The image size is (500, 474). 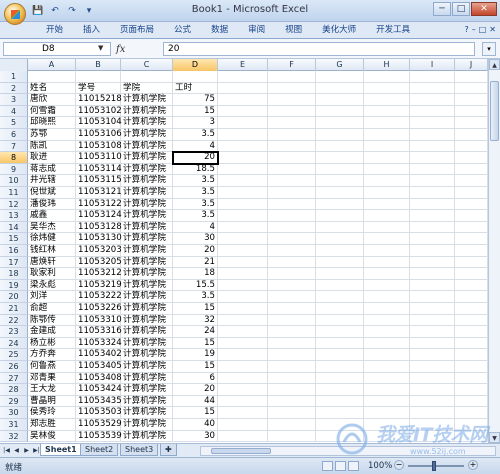 I want to click on cell-a: 苏鄂, so click(x=52, y=135).